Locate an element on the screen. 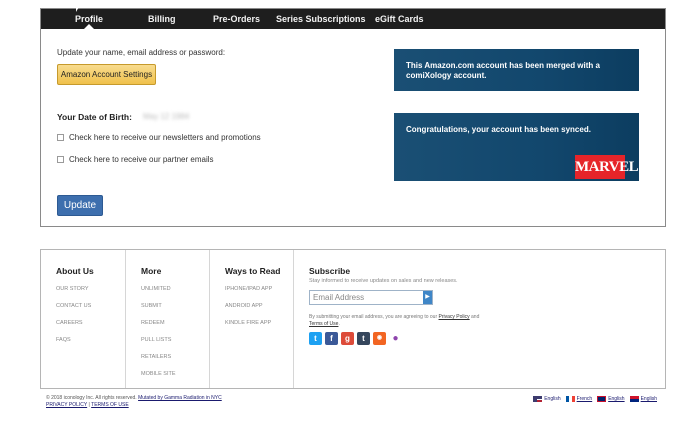 This screenshot has height=432, width=697. language-selector: English French English English is located at coordinates (592, 399).